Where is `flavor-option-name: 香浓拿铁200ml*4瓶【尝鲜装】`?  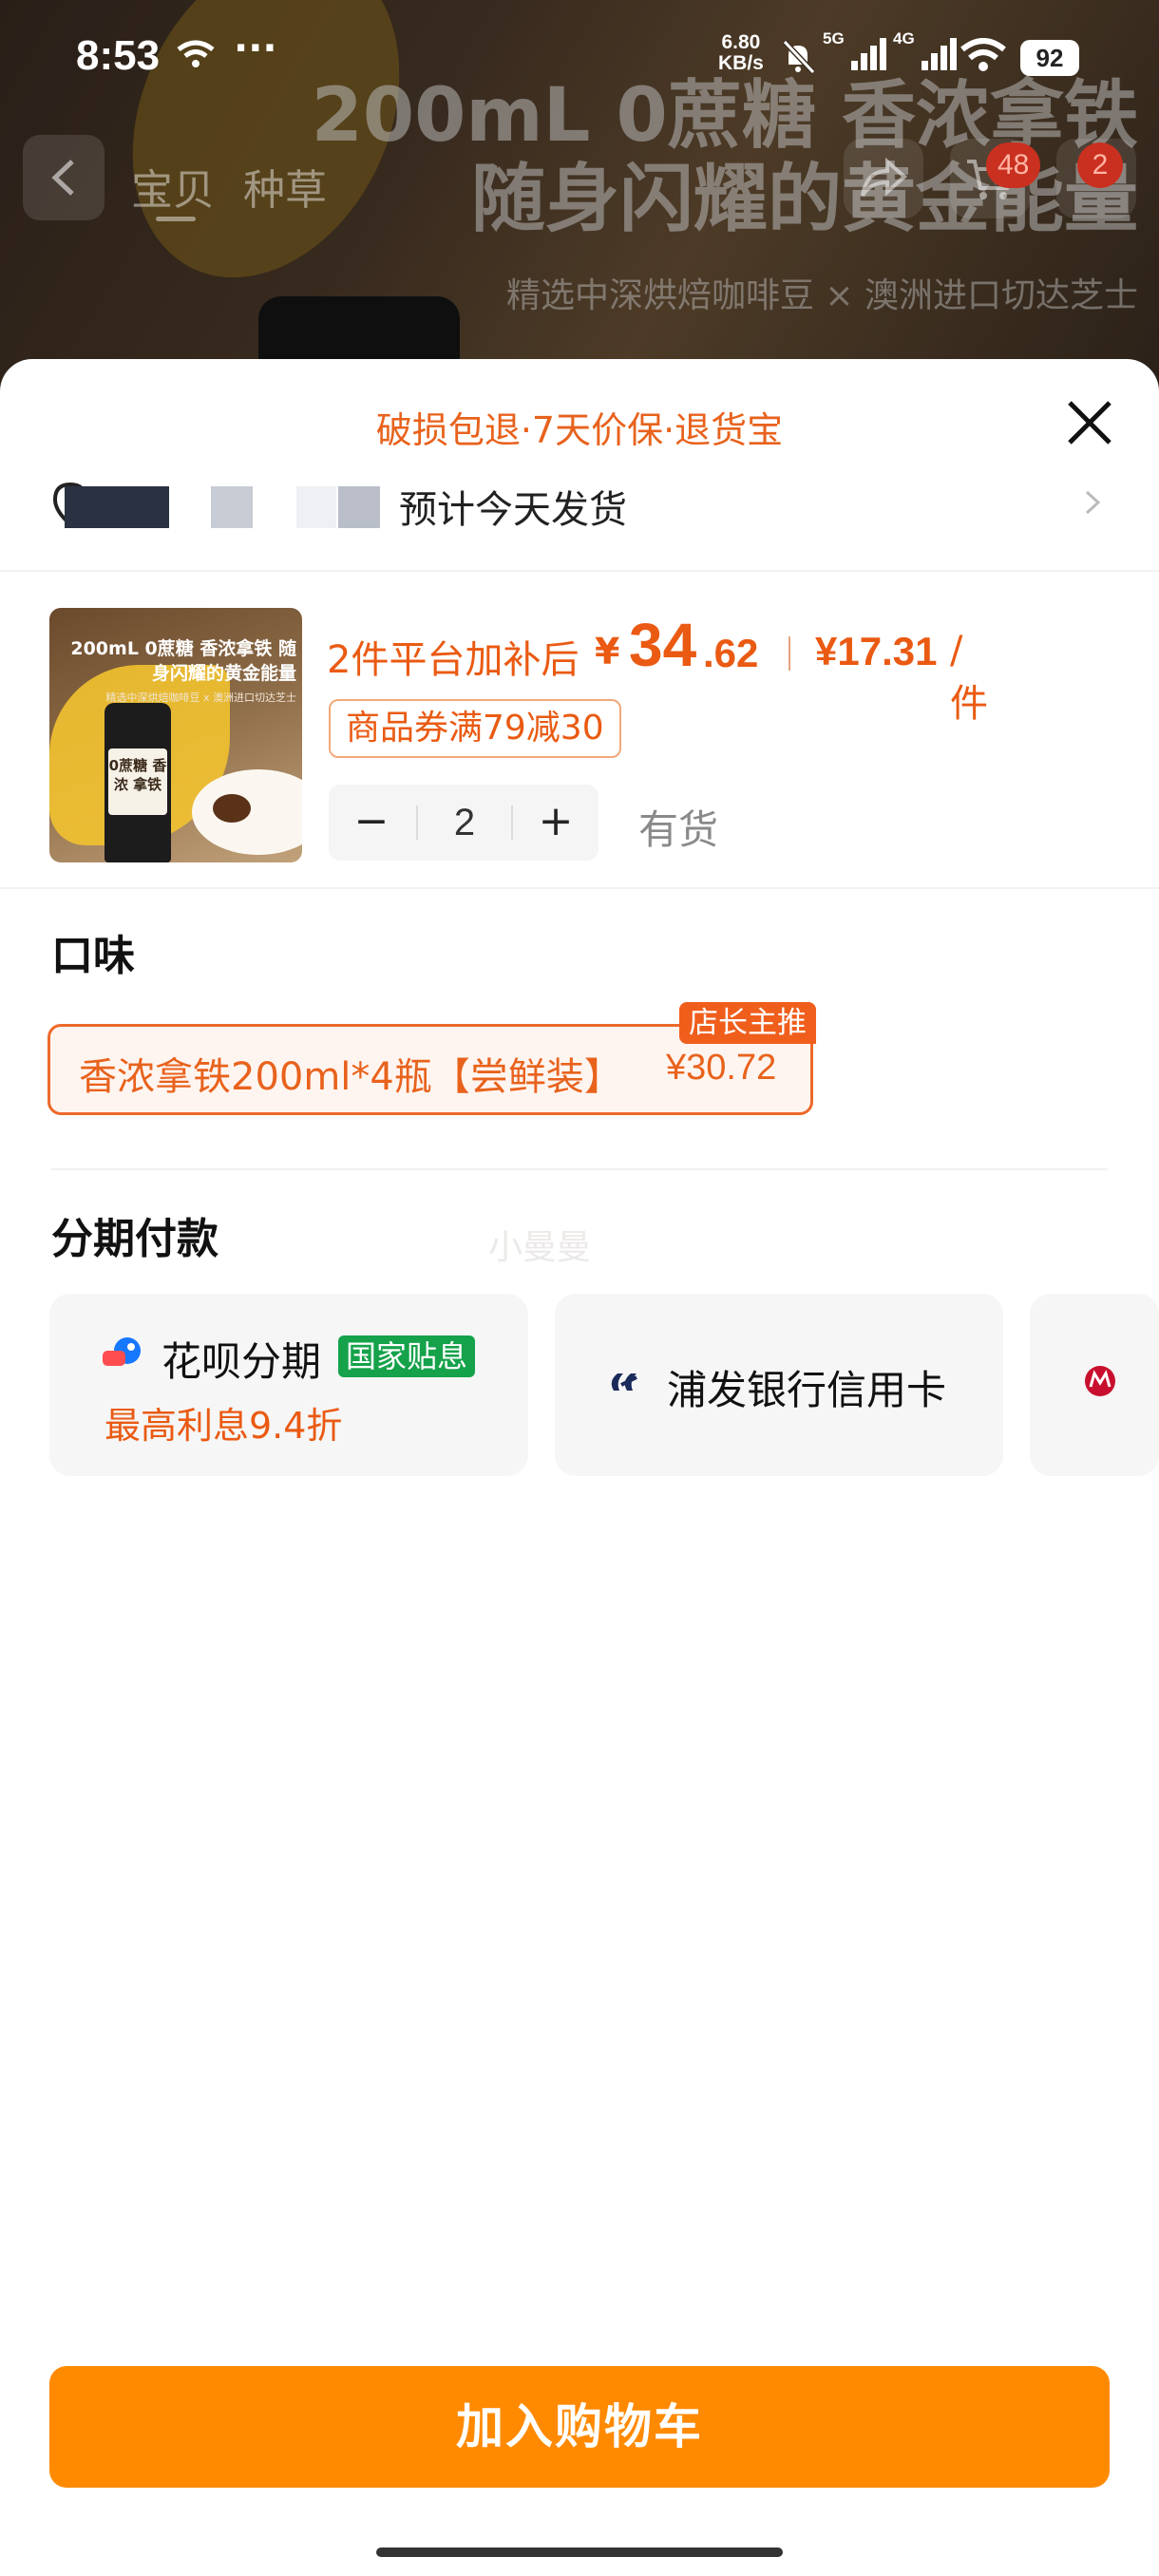
flavor-option-name: 香浓拿铁200ml*4瓶【尝鲜装】 is located at coordinates (350, 1077).